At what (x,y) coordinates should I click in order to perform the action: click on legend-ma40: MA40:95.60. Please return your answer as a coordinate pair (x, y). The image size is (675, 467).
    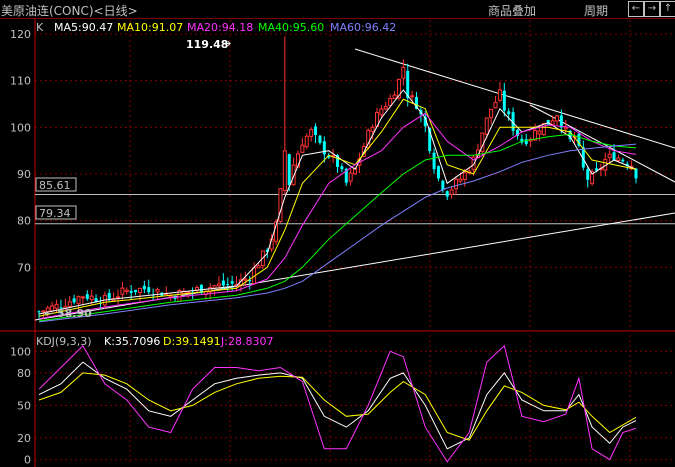
    Looking at the image, I should click on (291, 27).